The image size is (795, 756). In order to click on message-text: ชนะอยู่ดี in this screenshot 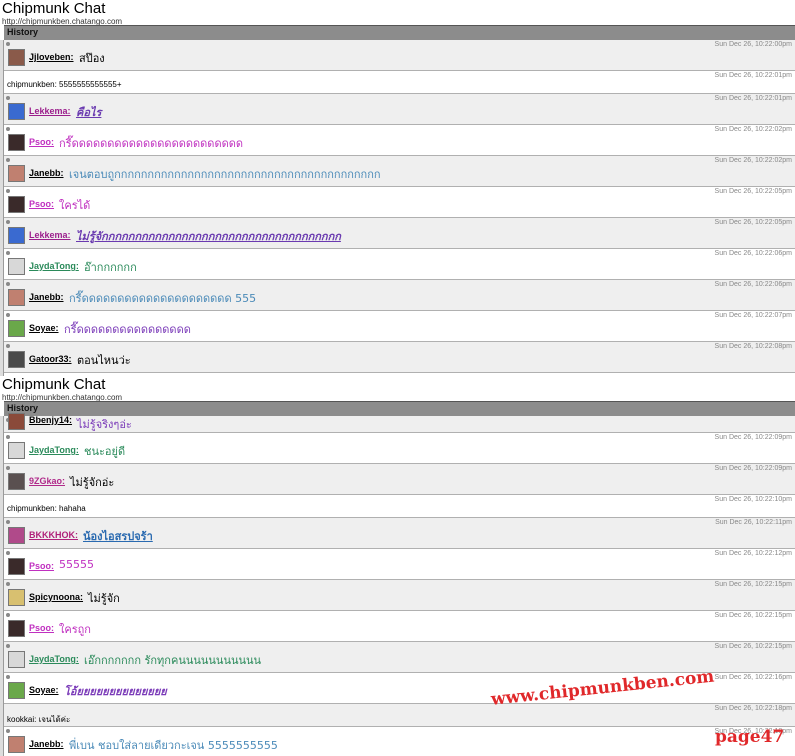, I will do `click(105, 451)`.